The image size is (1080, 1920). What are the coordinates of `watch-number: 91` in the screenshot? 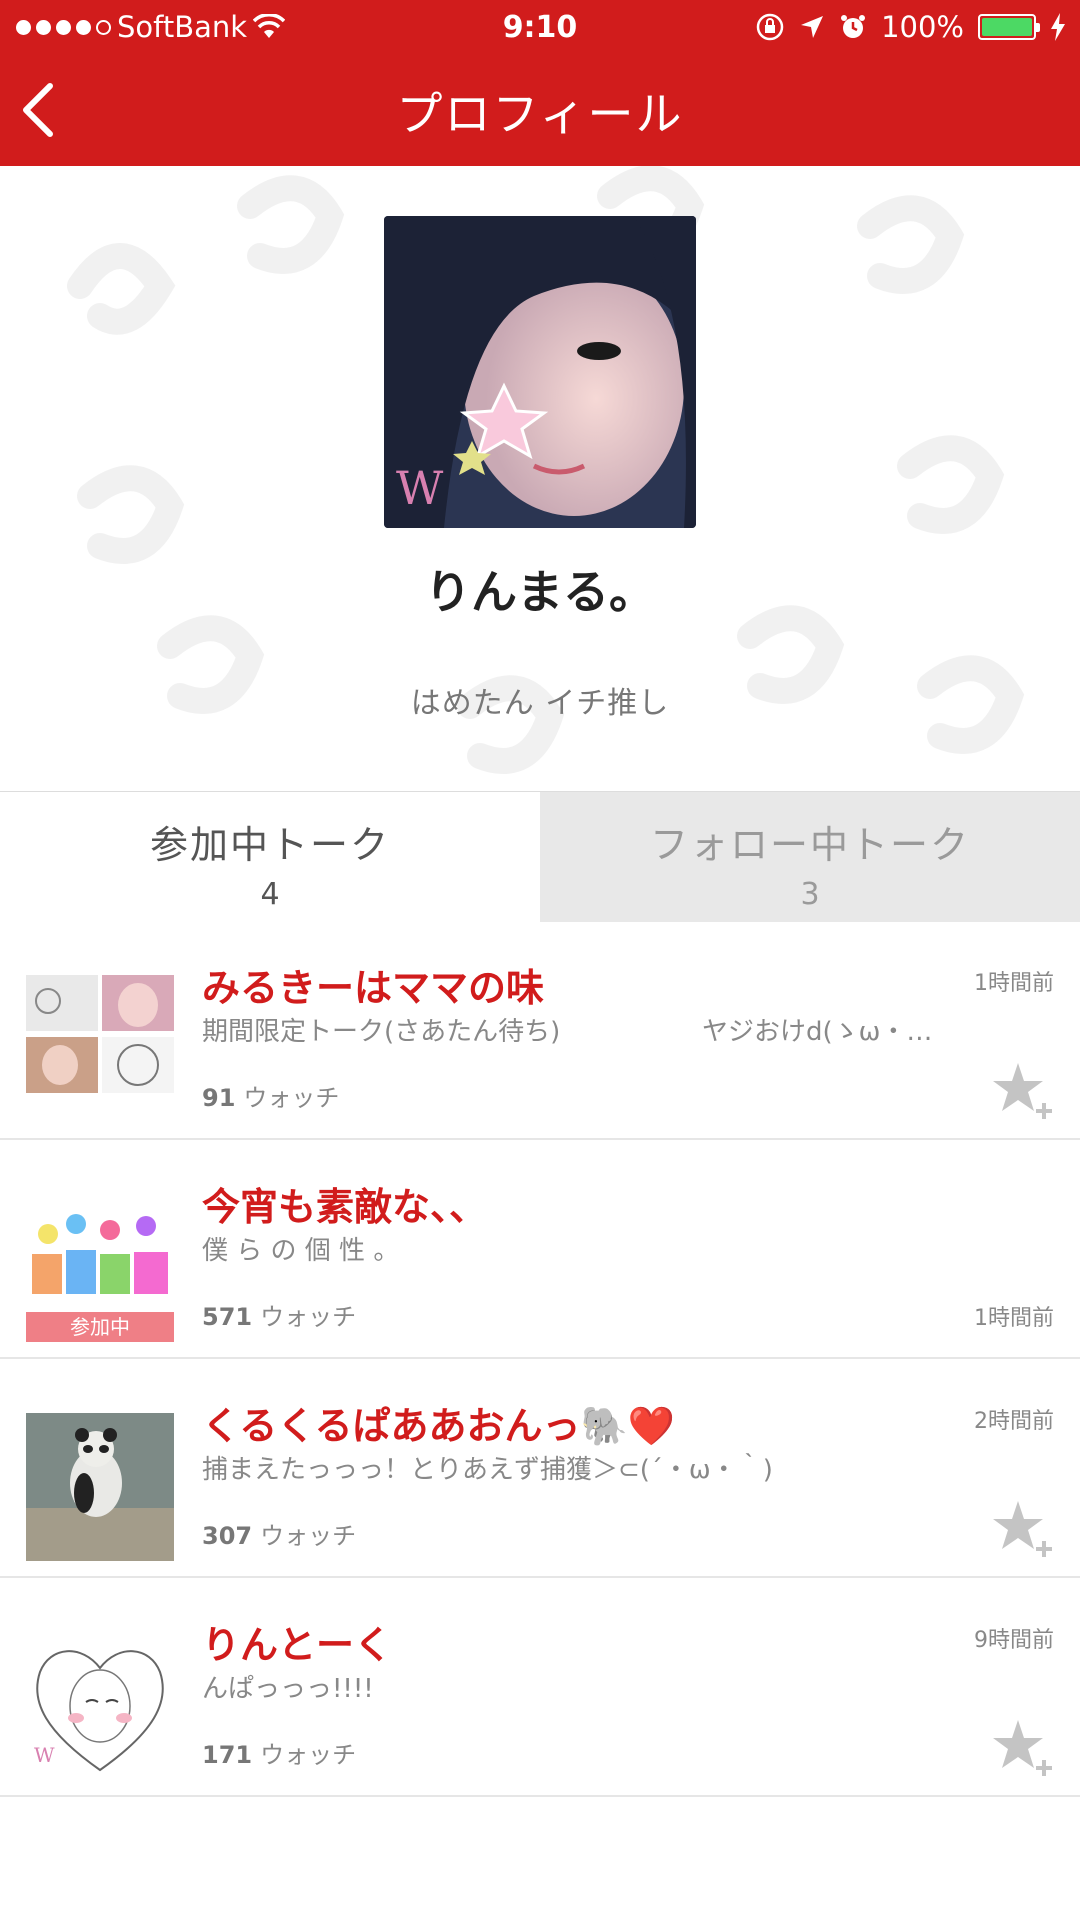 It's located at (219, 1098).